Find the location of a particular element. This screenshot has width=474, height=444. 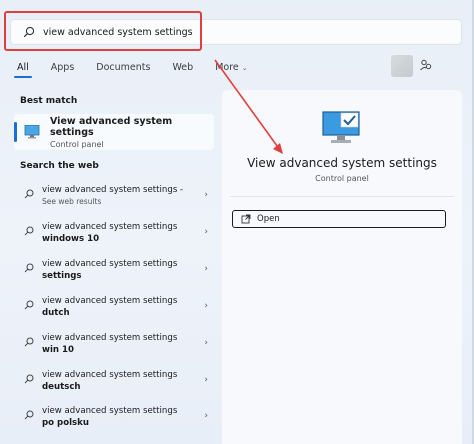

open-button-label: Open is located at coordinates (268, 219).